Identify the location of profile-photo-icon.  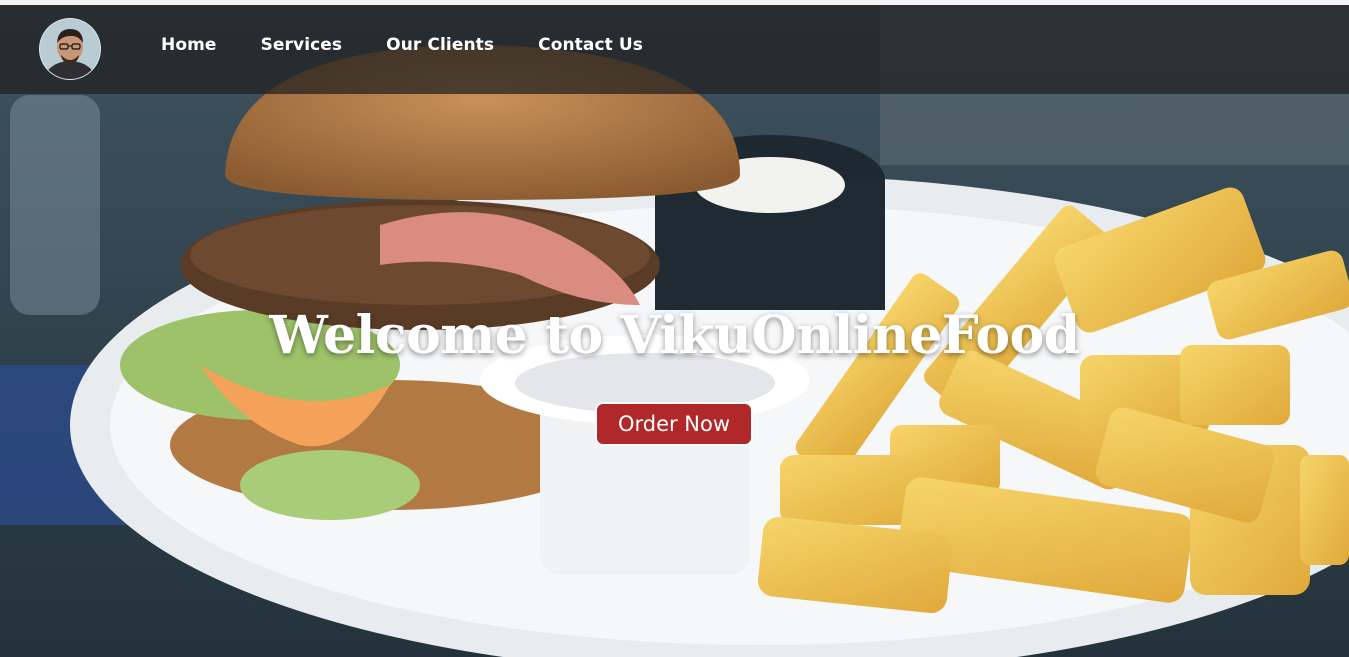
(70, 49).